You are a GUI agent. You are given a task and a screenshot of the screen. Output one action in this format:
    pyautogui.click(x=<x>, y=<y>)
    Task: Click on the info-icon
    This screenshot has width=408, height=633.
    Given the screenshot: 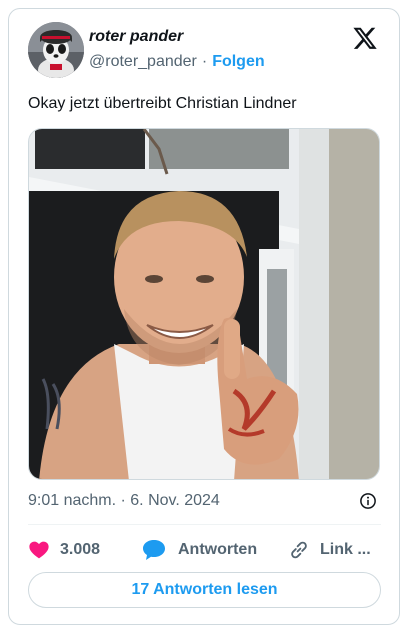 What is the action you would take?
    pyautogui.click(x=368, y=501)
    